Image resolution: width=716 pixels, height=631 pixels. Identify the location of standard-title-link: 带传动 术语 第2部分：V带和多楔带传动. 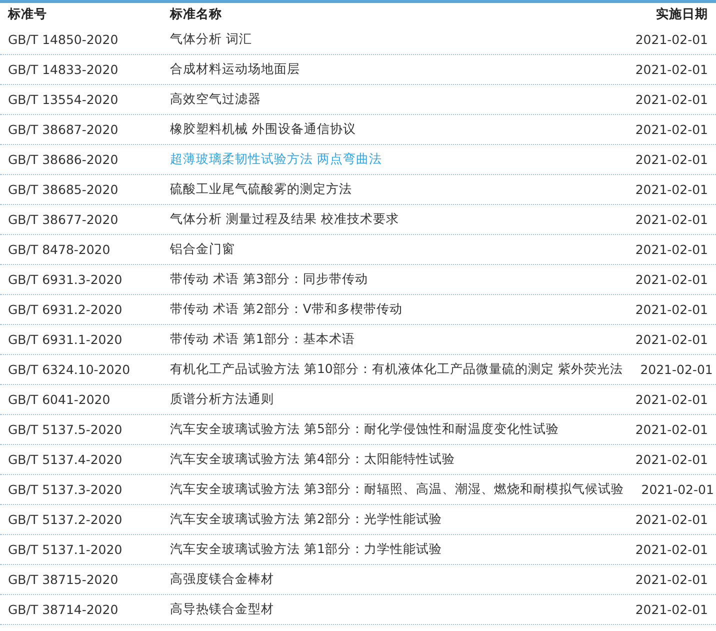
(286, 308).